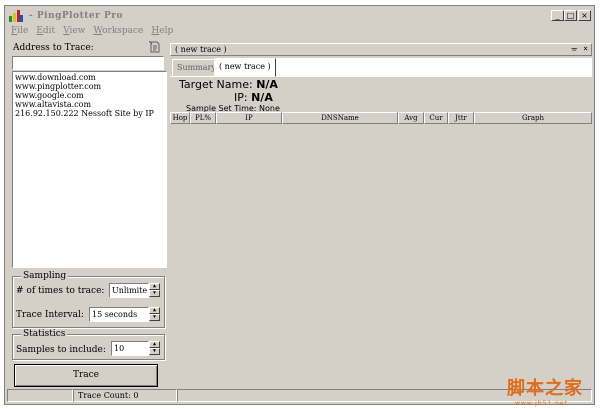 Image resolution: width=600 pixels, height=409 pixels. Describe the element at coordinates (86, 375) in the screenshot. I see `trace-button: Trace` at that location.